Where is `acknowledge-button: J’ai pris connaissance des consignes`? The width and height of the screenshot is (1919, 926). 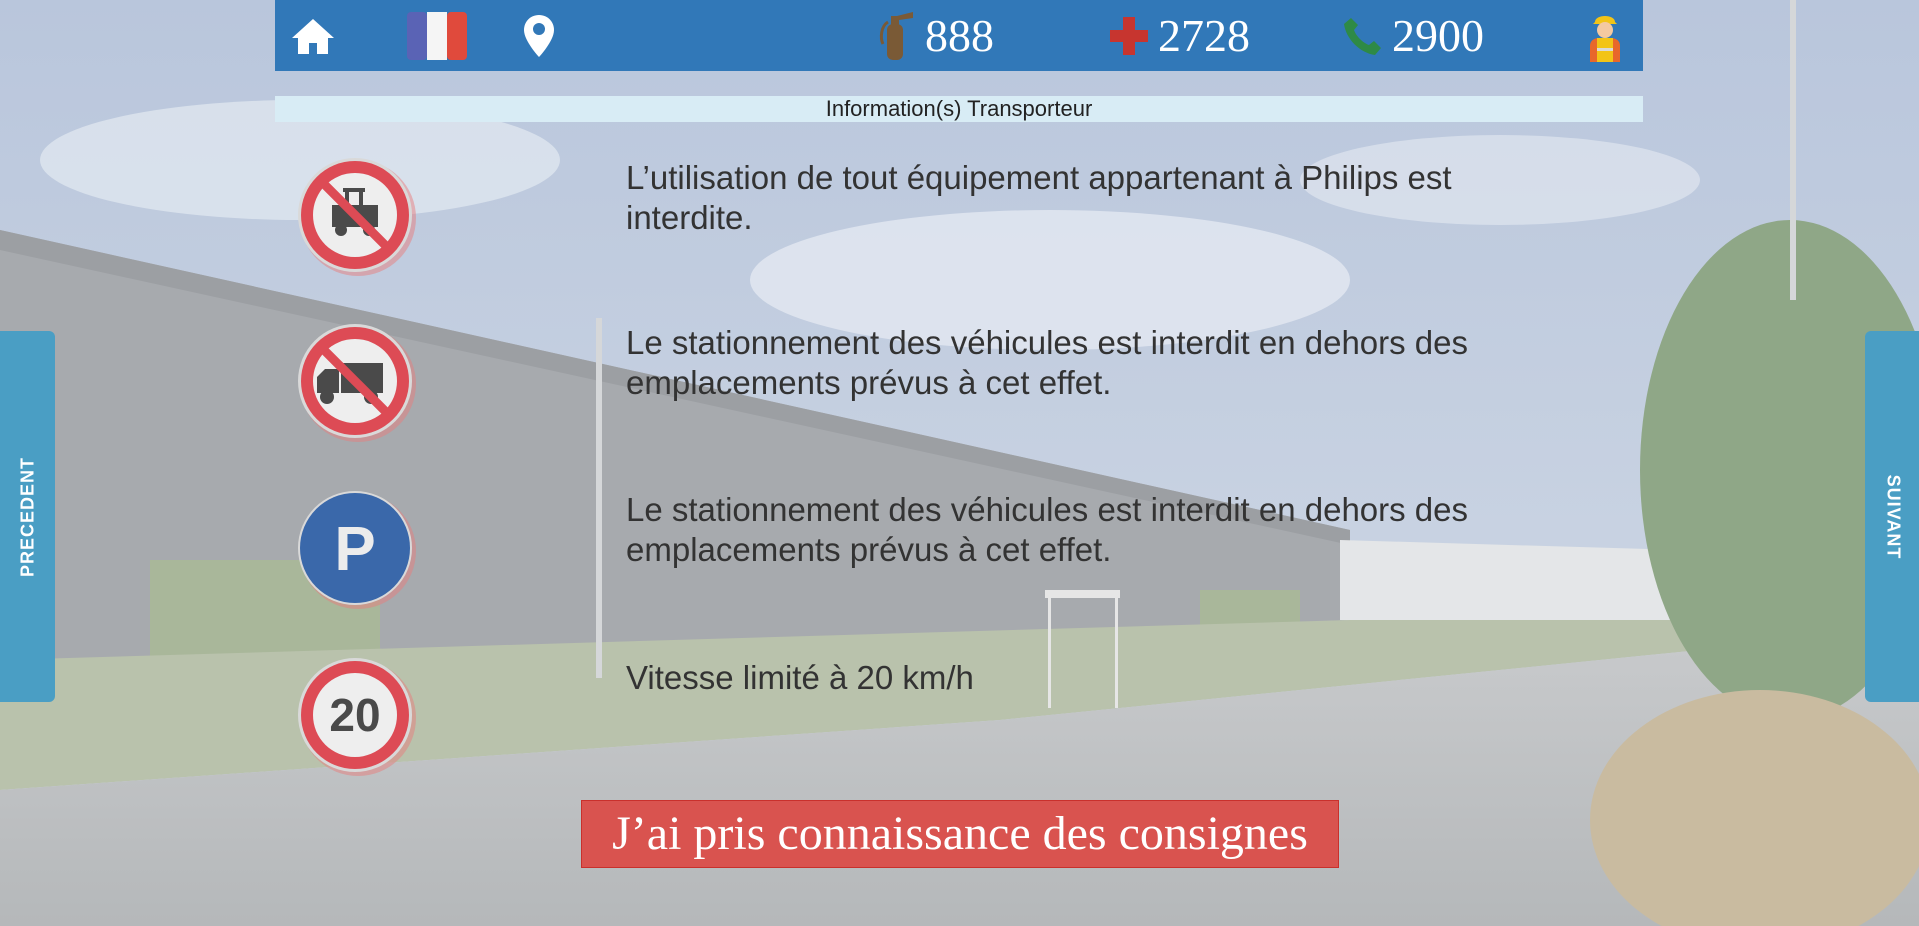 acknowledge-button: J’ai pris connaissance des consignes is located at coordinates (960, 834).